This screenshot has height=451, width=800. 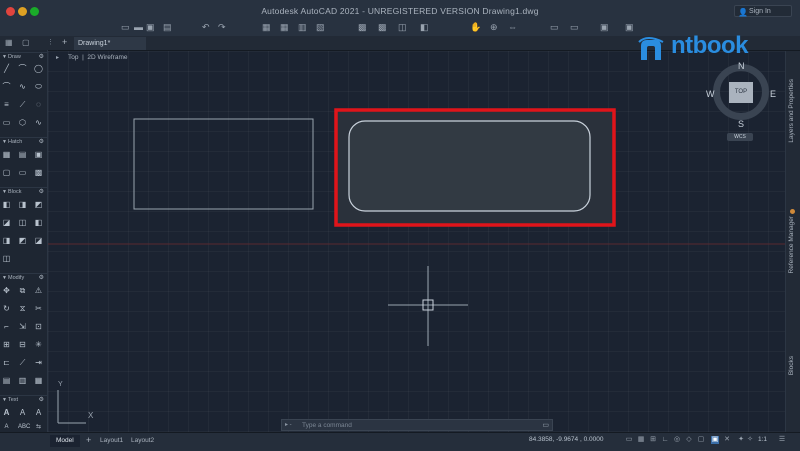 I want to click on block-tool-icon: ◨, so click(x=6, y=240).